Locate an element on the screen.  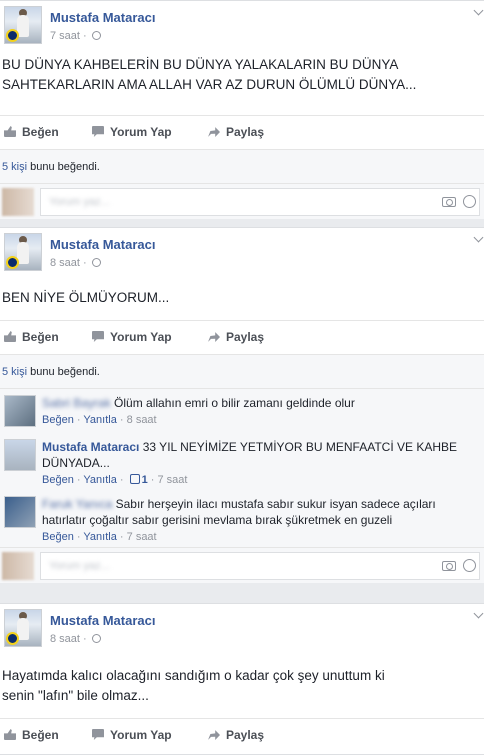
post-time: 7 saat is located at coordinates (65, 36).